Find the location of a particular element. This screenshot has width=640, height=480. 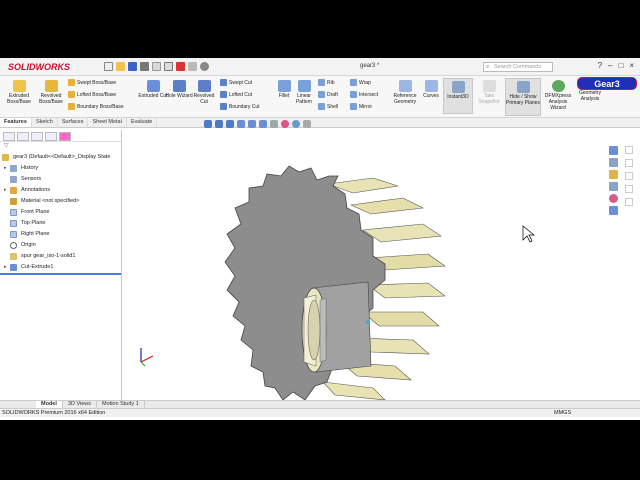

open-folder-icon is located at coordinates (120, 66).